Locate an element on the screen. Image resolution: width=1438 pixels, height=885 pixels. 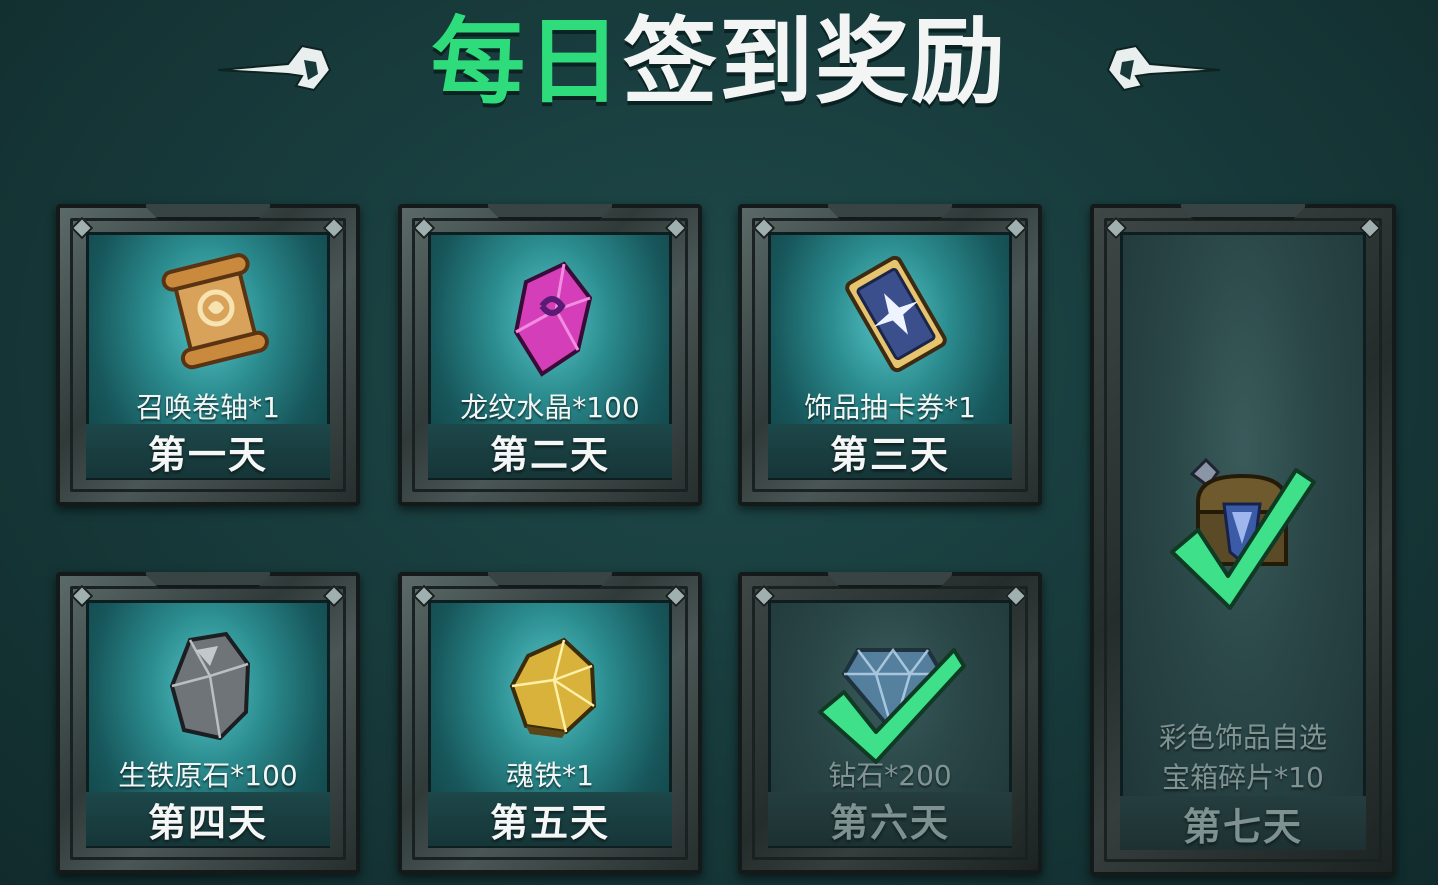
iron-ore-icon is located at coordinates (210, 686).